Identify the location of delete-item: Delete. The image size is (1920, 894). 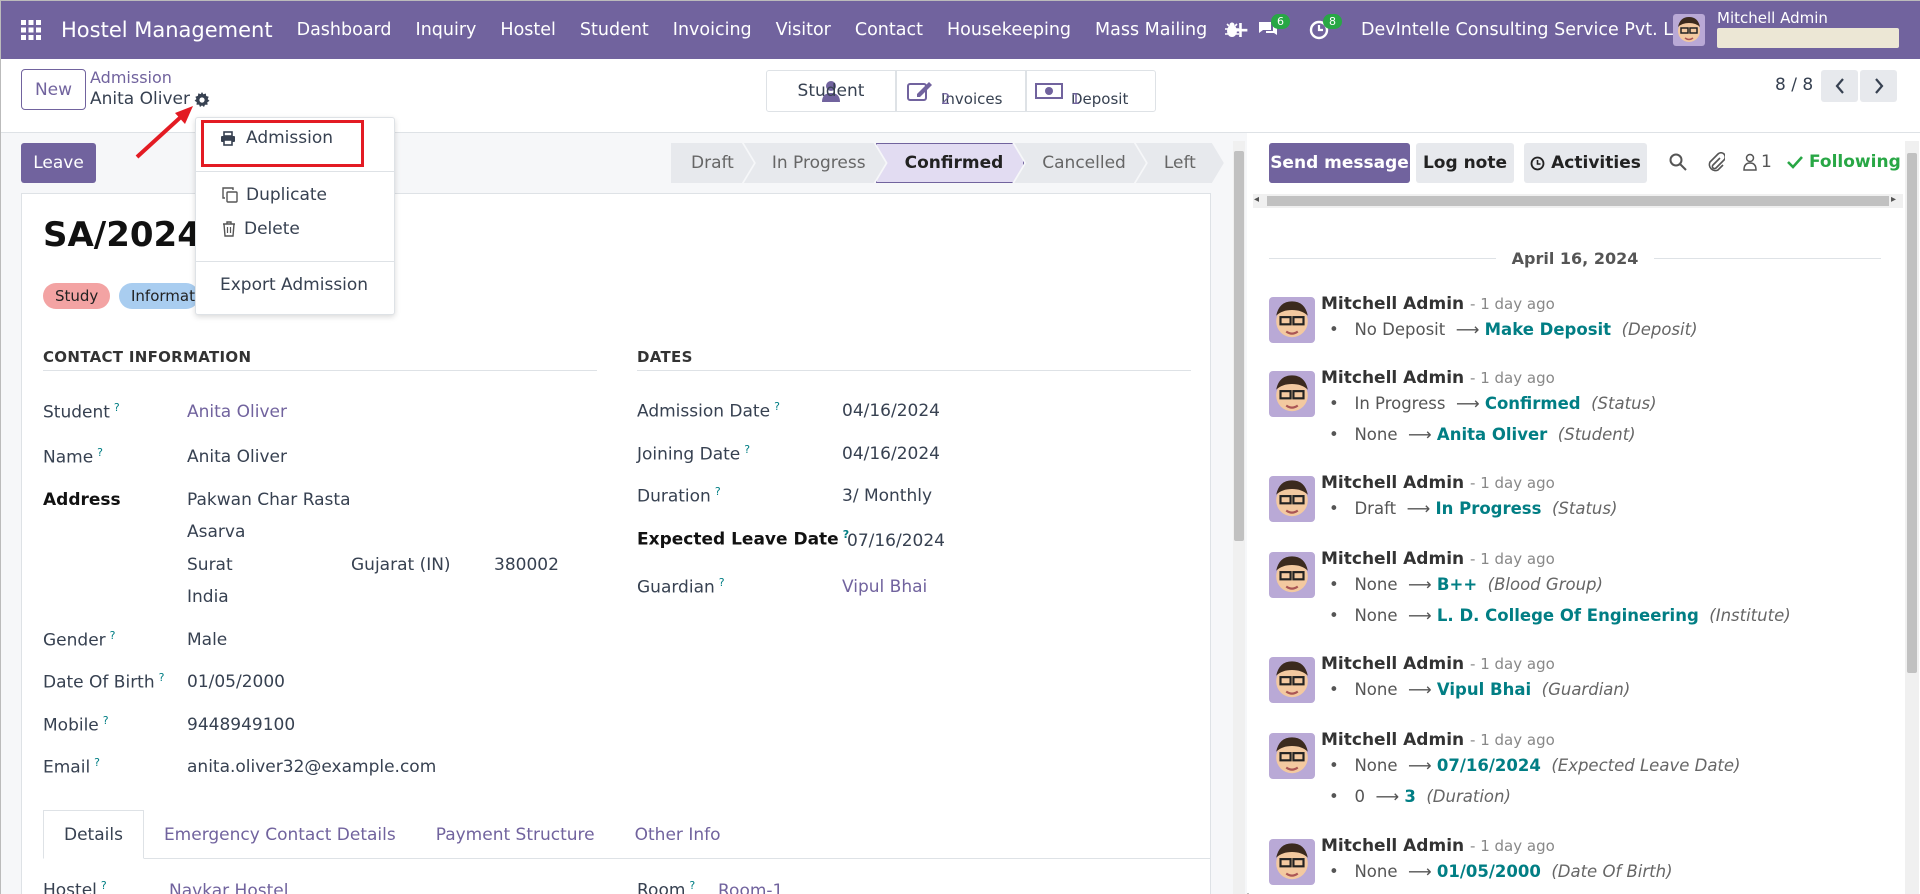
(295, 229).